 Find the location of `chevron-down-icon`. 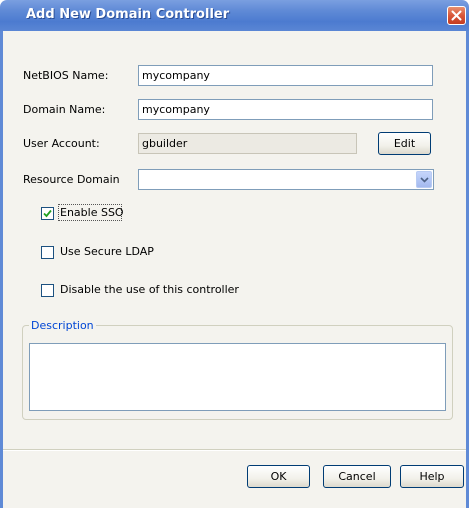

chevron-down-icon is located at coordinates (424, 180).